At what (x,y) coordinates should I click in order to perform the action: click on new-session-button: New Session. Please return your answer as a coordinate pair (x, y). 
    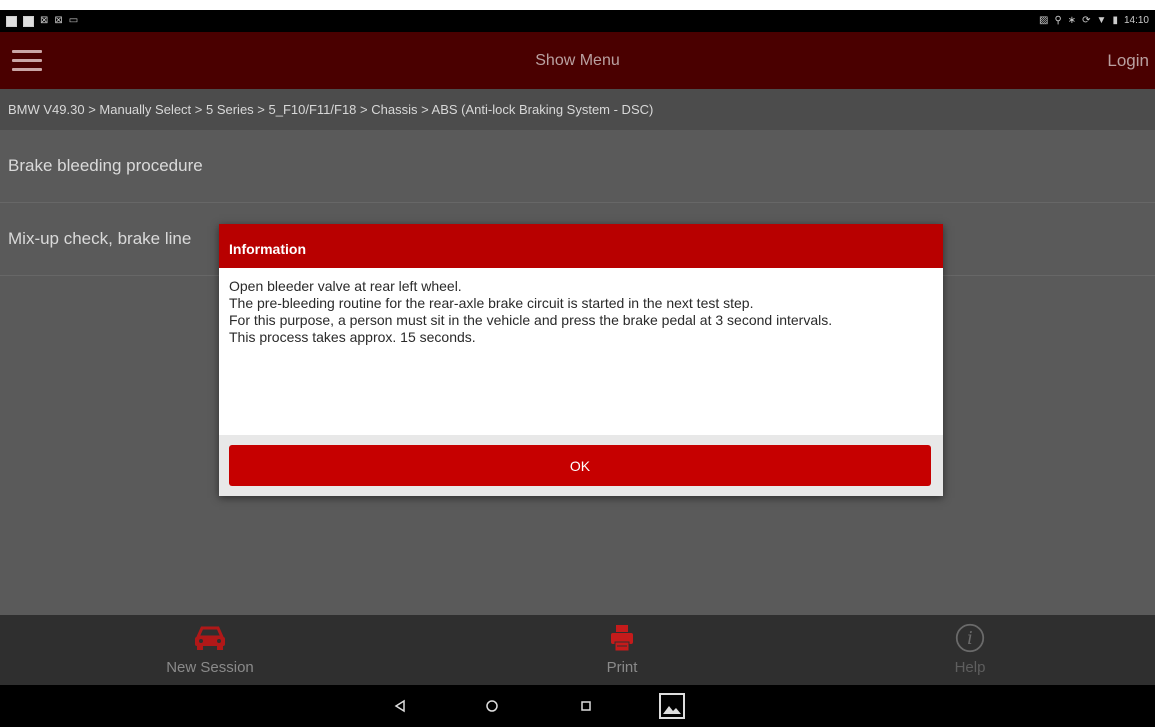
    Looking at the image, I should click on (210, 650).